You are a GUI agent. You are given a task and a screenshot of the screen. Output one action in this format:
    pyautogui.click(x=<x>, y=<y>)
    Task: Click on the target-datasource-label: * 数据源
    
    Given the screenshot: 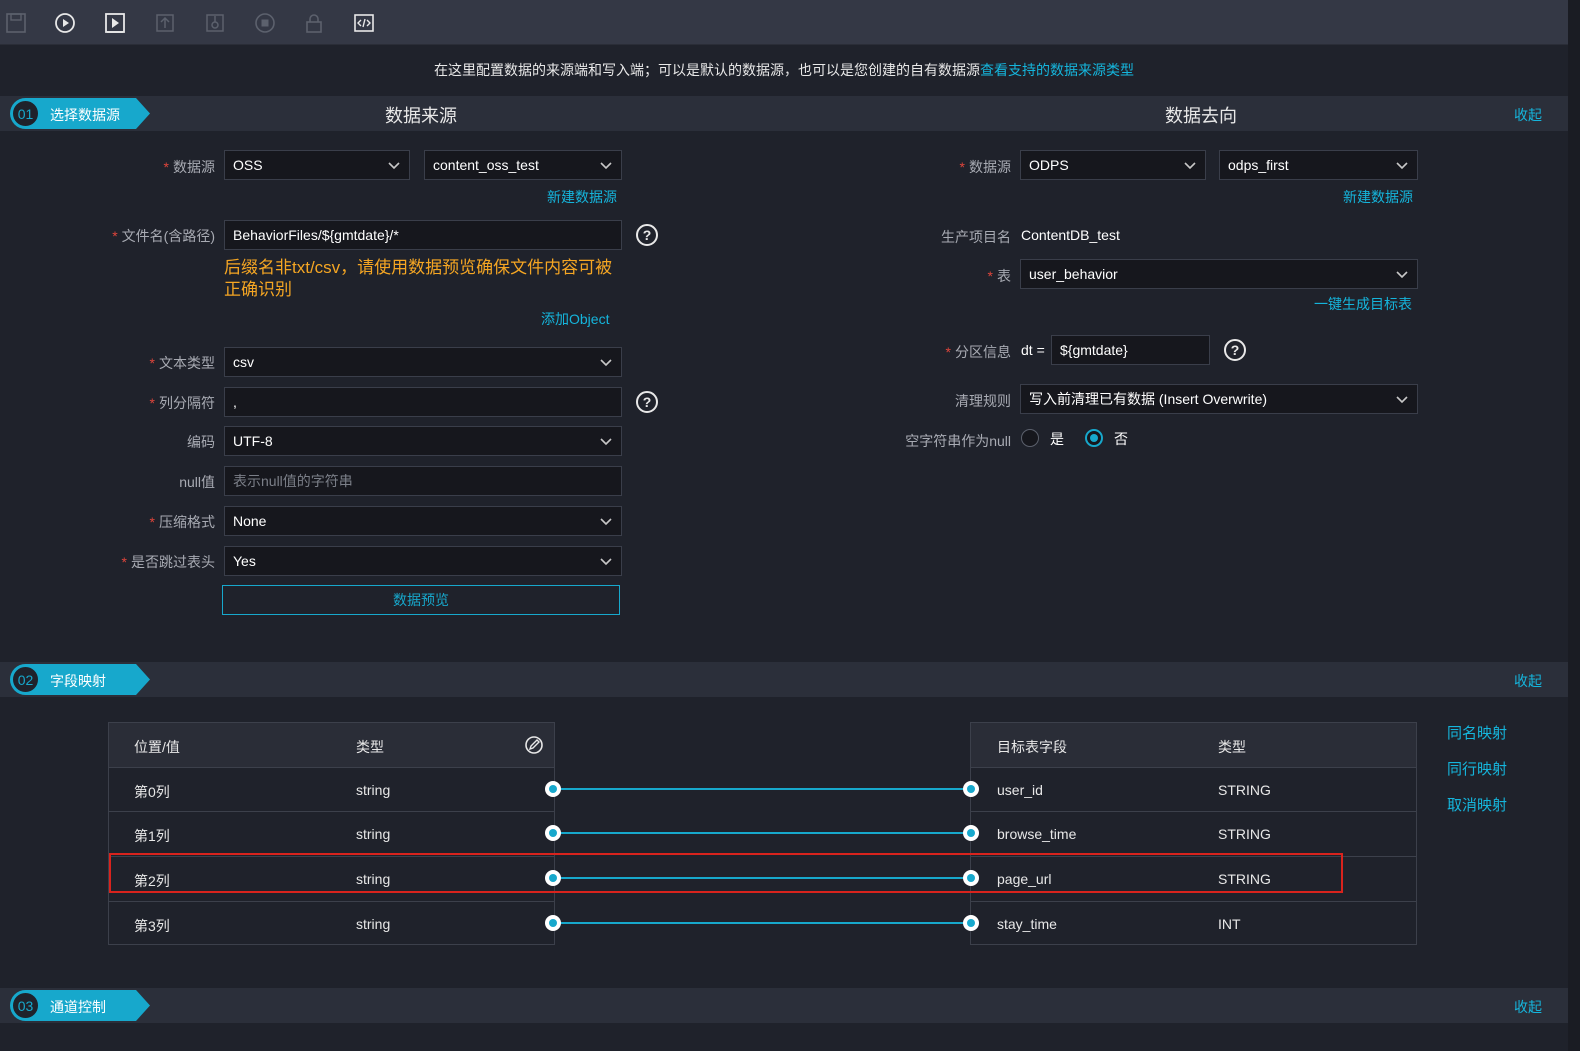 What is the action you would take?
    pyautogui.click(x=985, y=167)
    